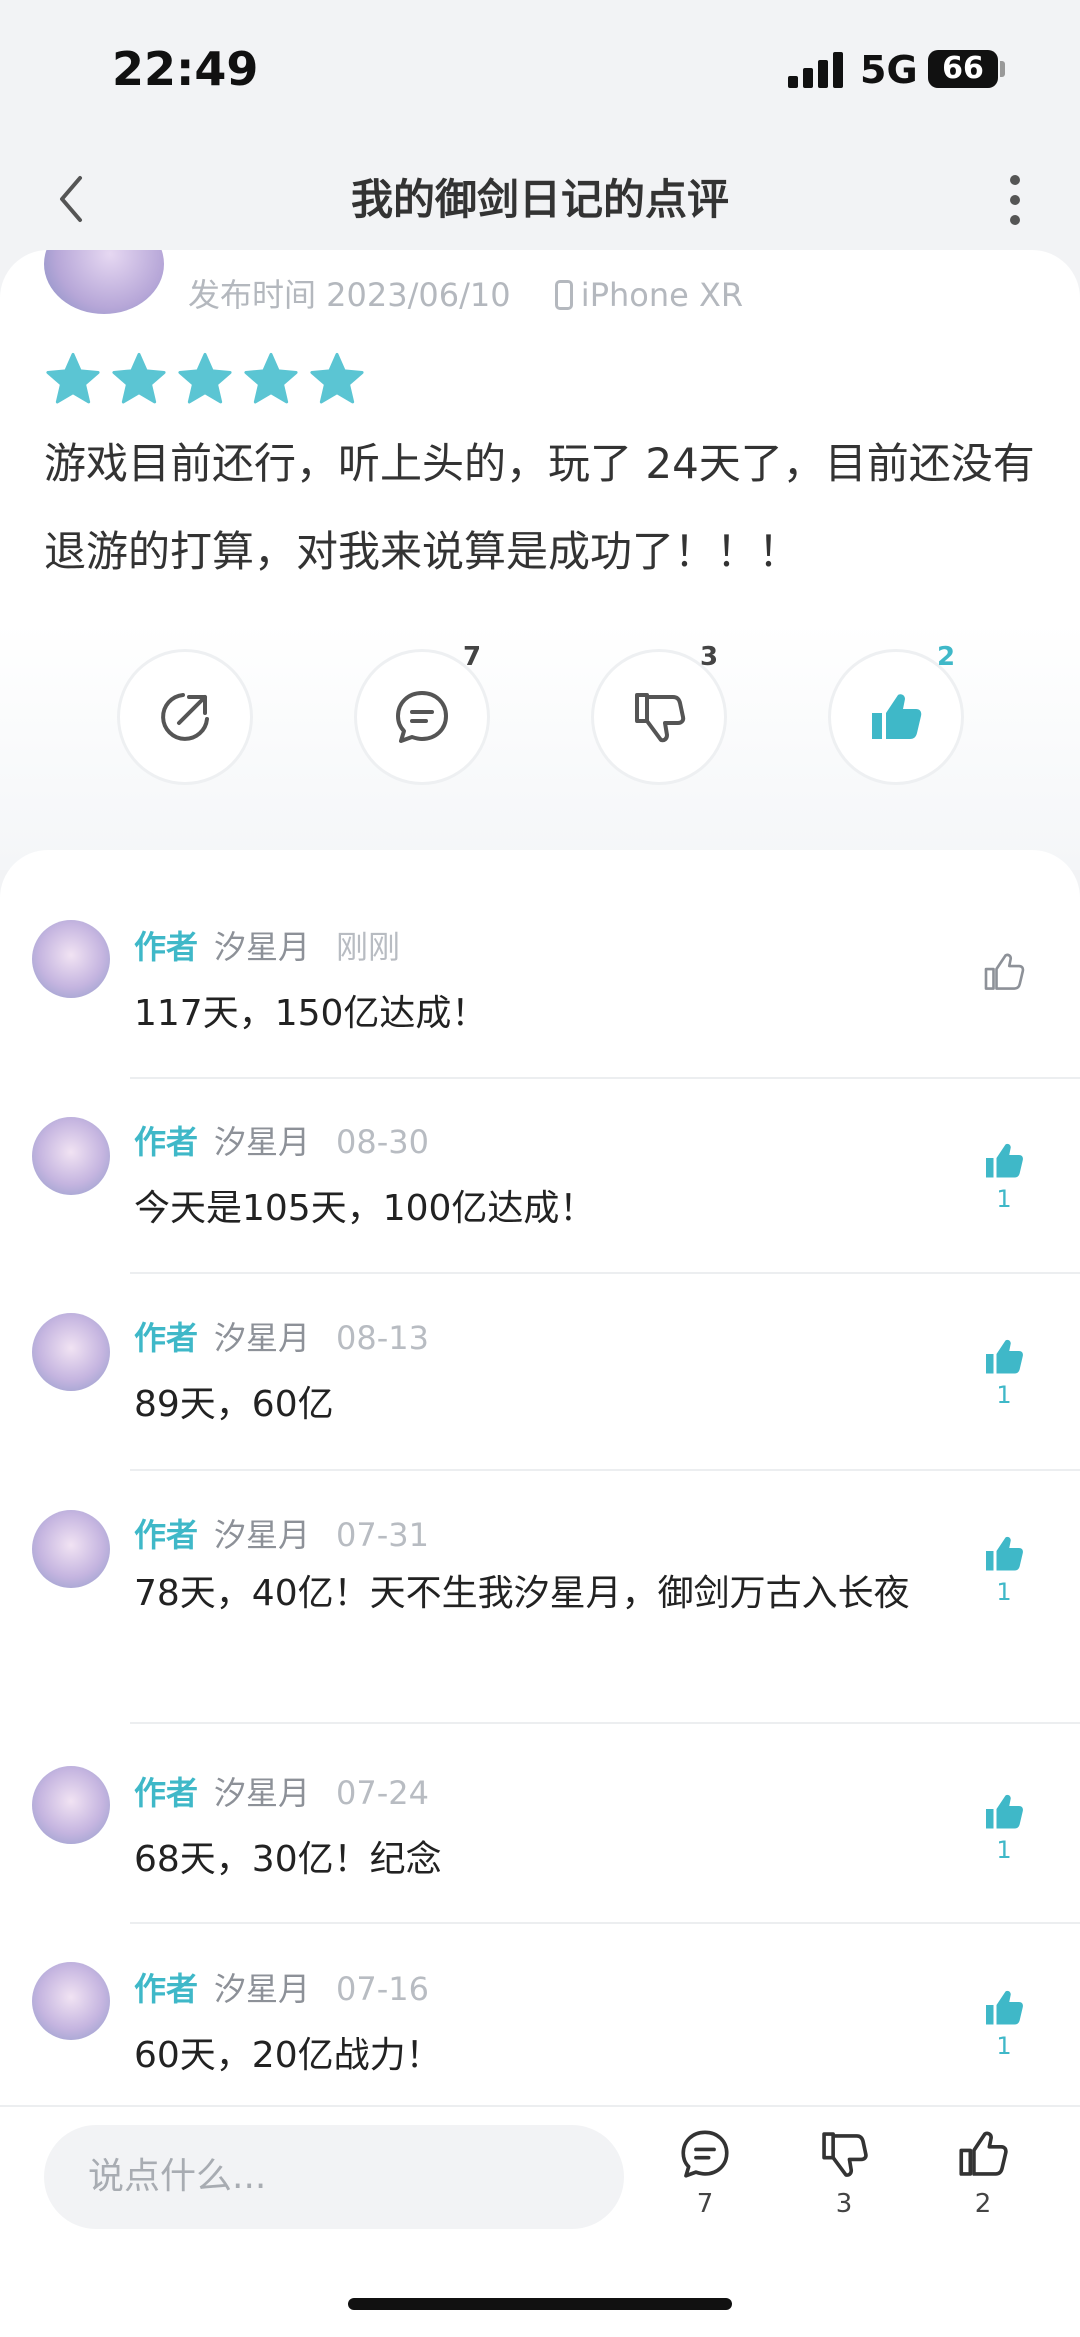  What do you see at coordinates (844, 2204) in the screenshot?
I see `bottom-dislike-count: 3` at bounding box center [844, 2204].